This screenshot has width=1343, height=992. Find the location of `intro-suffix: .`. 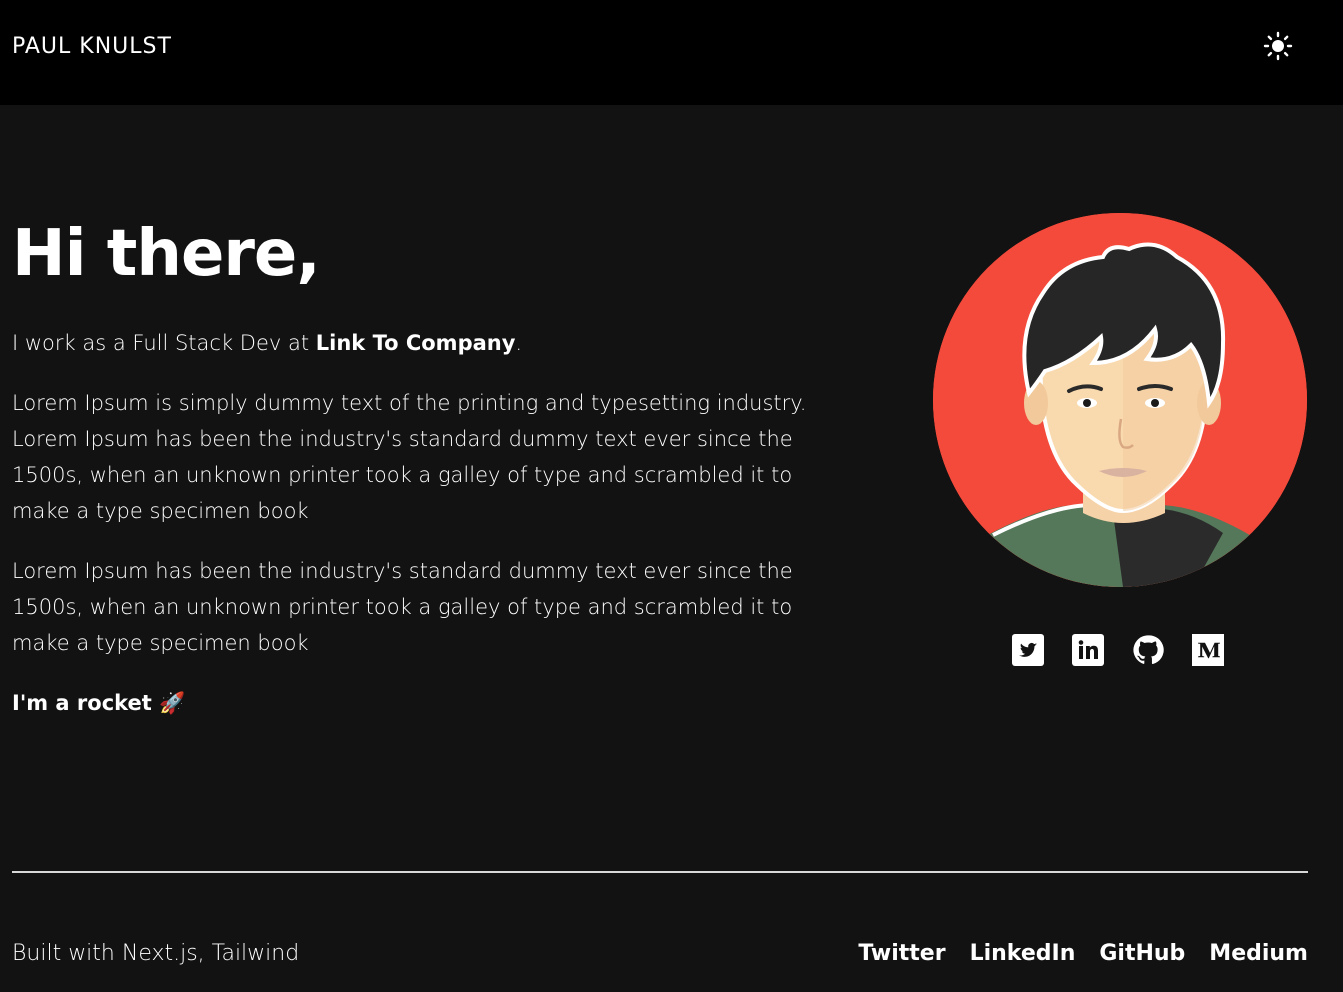

intro-suffix: . is located at coordinates (519, 343).